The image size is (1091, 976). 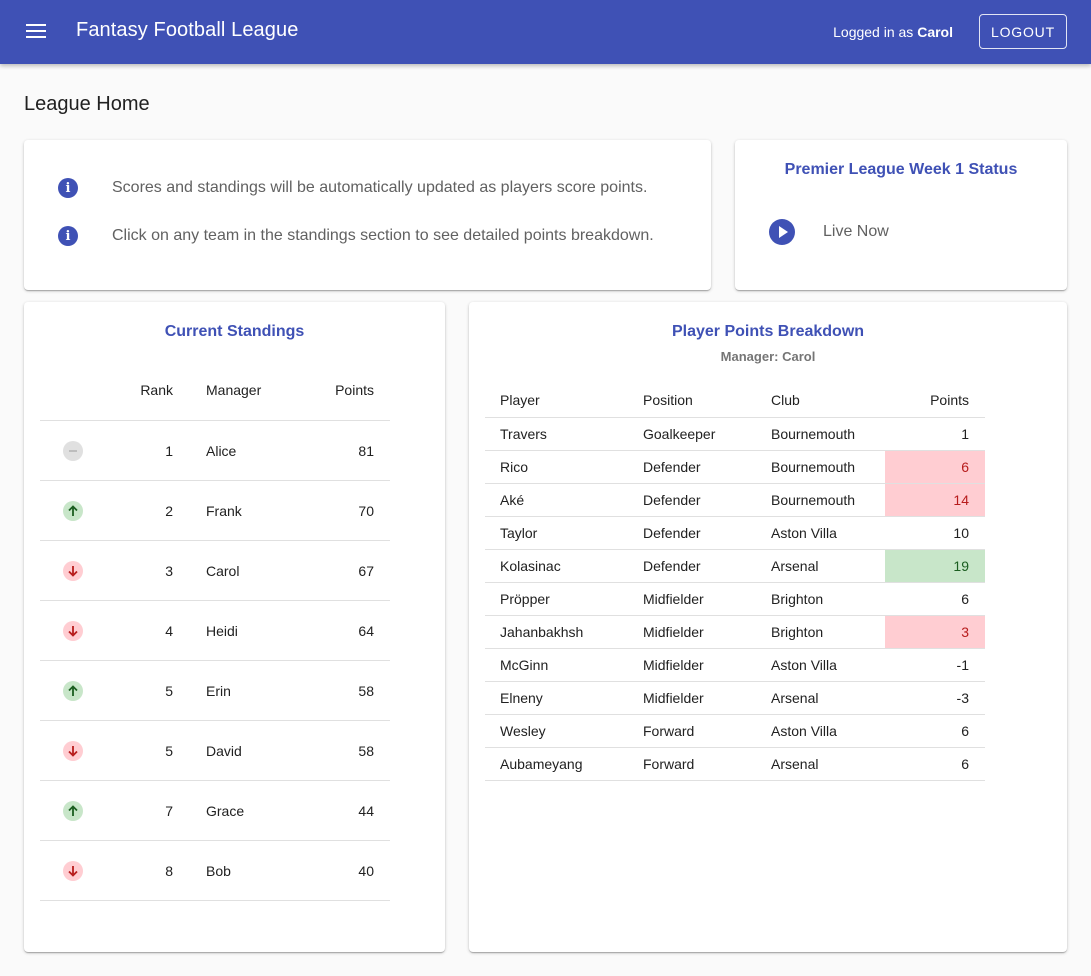 I want to click on points-header: Points, so click(x=356, y=390).